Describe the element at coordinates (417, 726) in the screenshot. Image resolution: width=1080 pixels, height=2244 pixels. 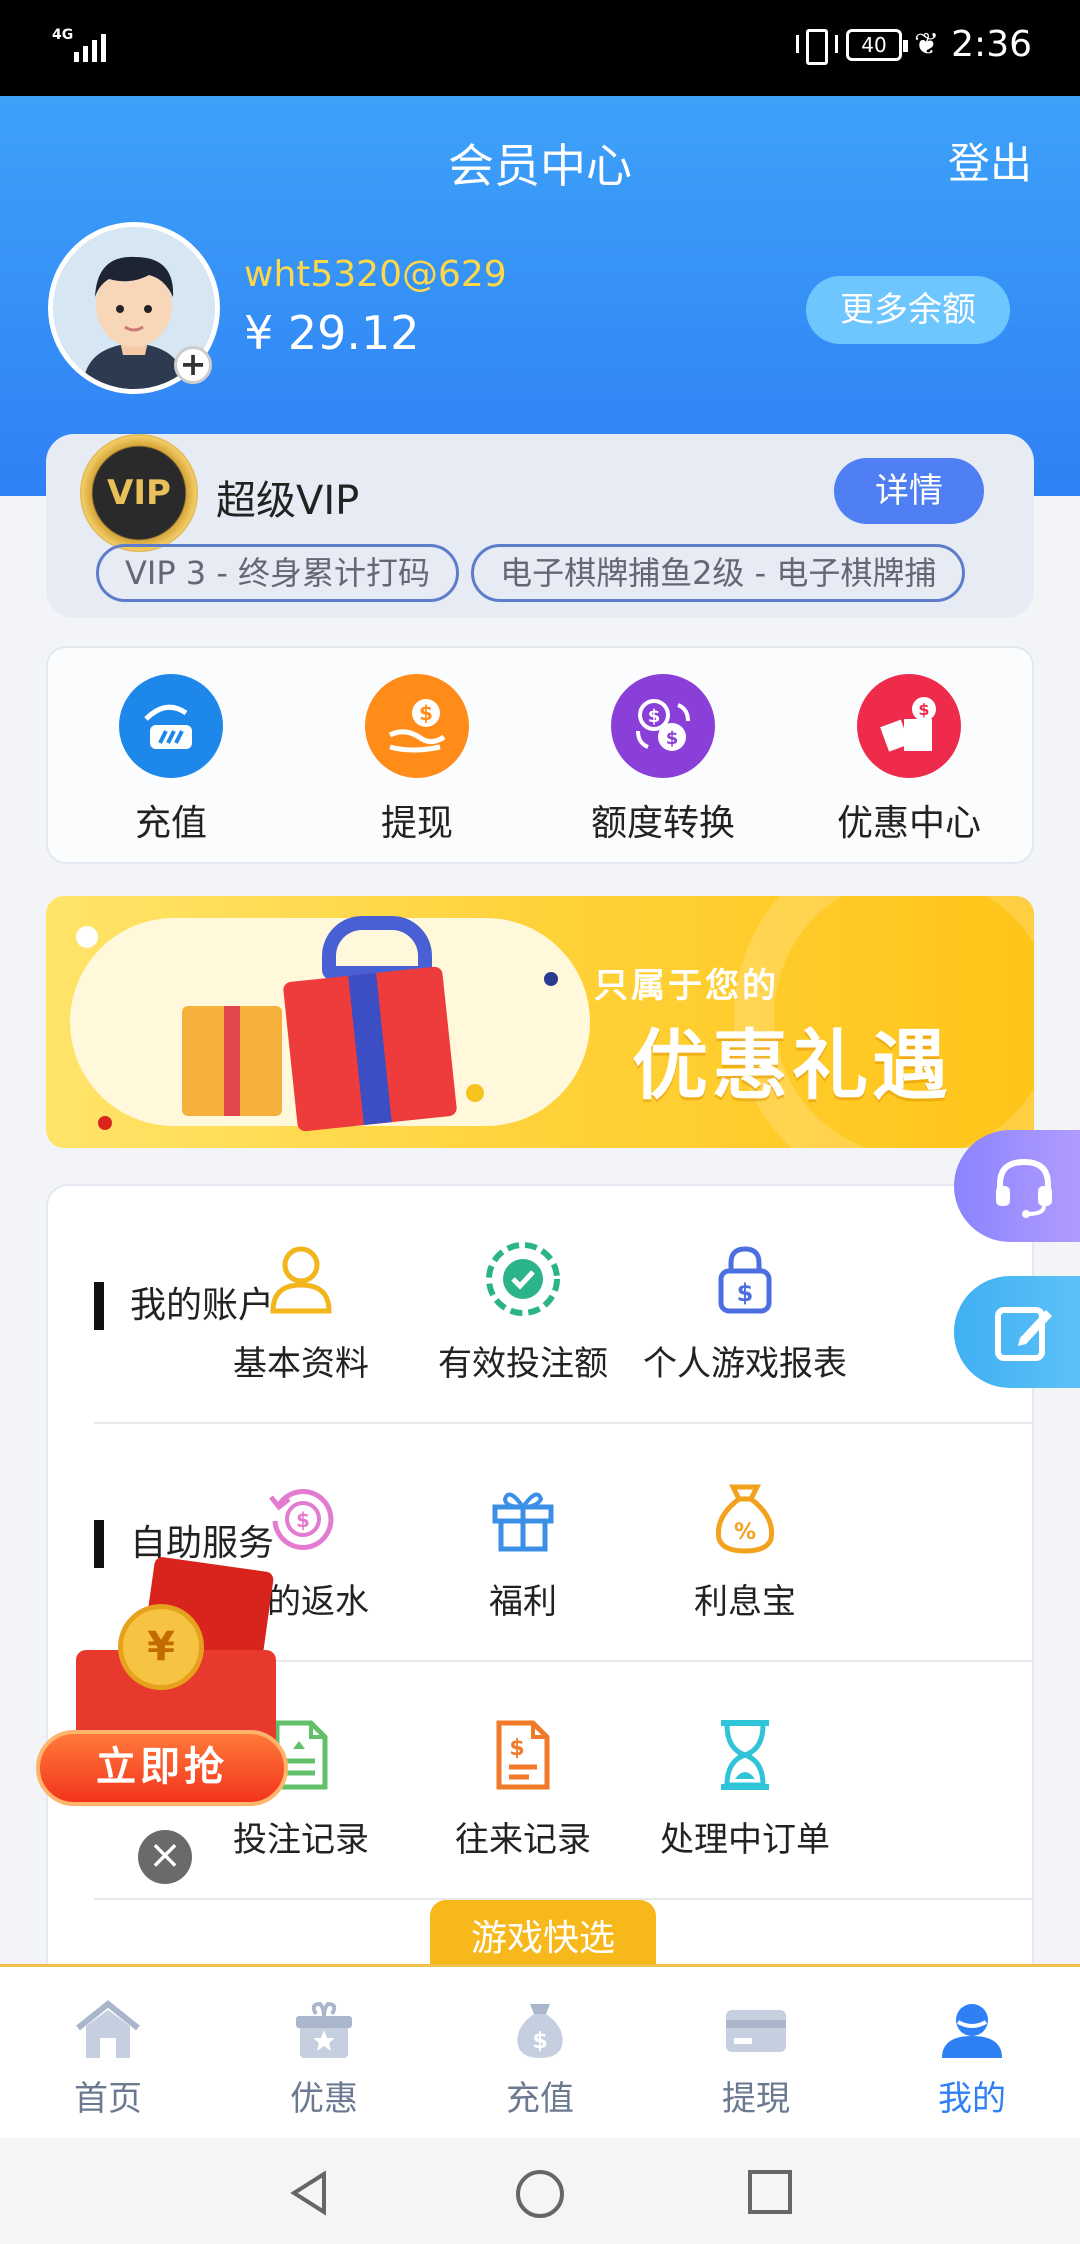
I see `withdraw-hand-coin-icon: $` at that location.